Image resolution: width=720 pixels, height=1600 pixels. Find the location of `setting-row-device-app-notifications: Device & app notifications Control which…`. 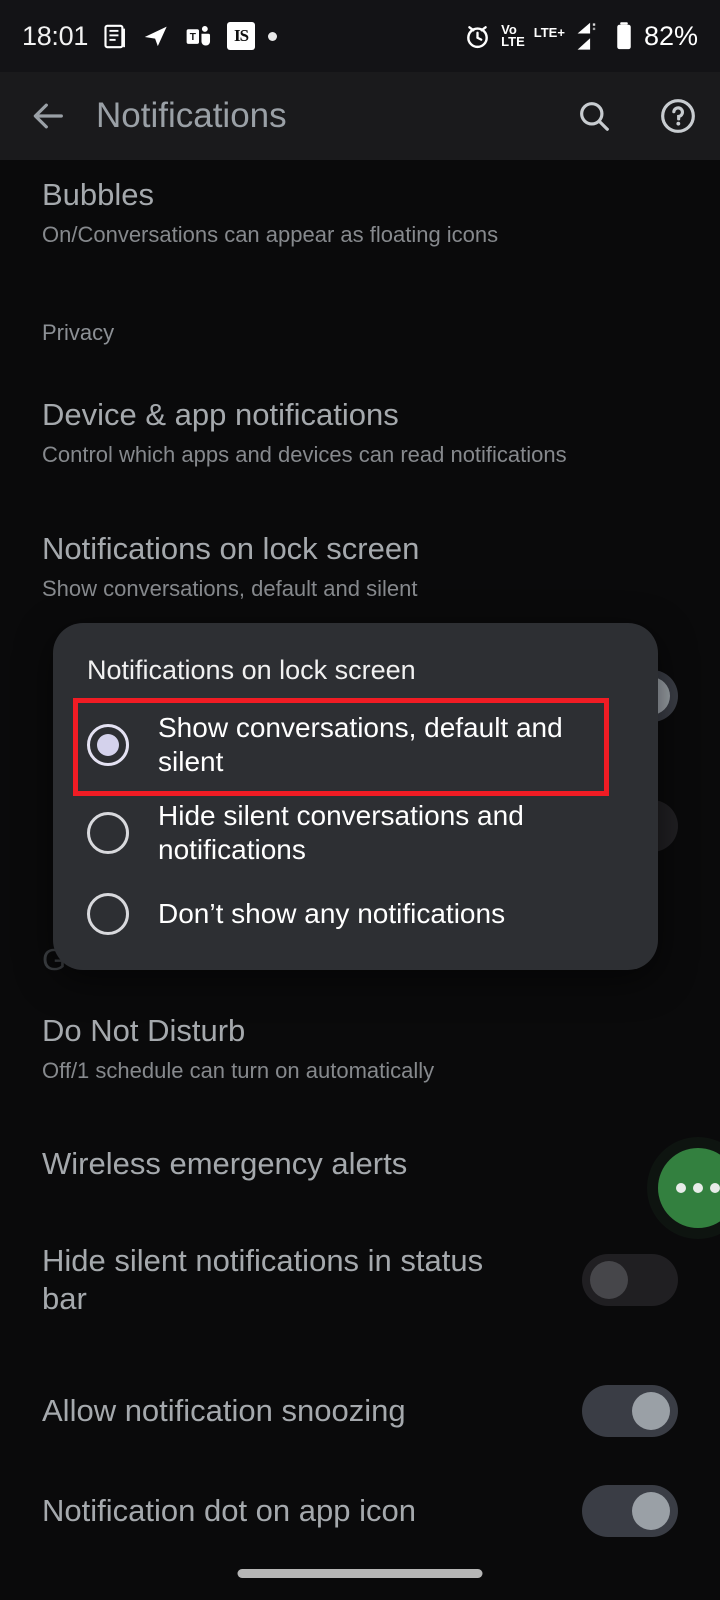

setting-row-device-app-notifications: Device & app notifications Control which… is located at coordinates (360, 432).